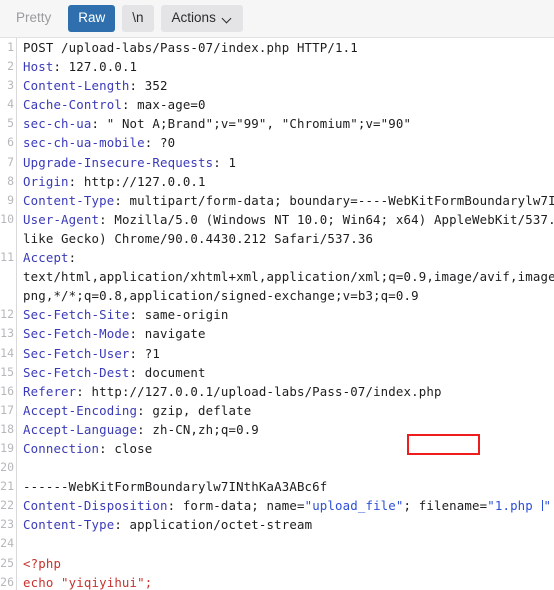 The image size is (554, 590). What do you see at coordinates (286, 410) in the screenshot?
I see `code-line: Accept-Encoding: gzip, deflate` at bounding box center [286, 410].